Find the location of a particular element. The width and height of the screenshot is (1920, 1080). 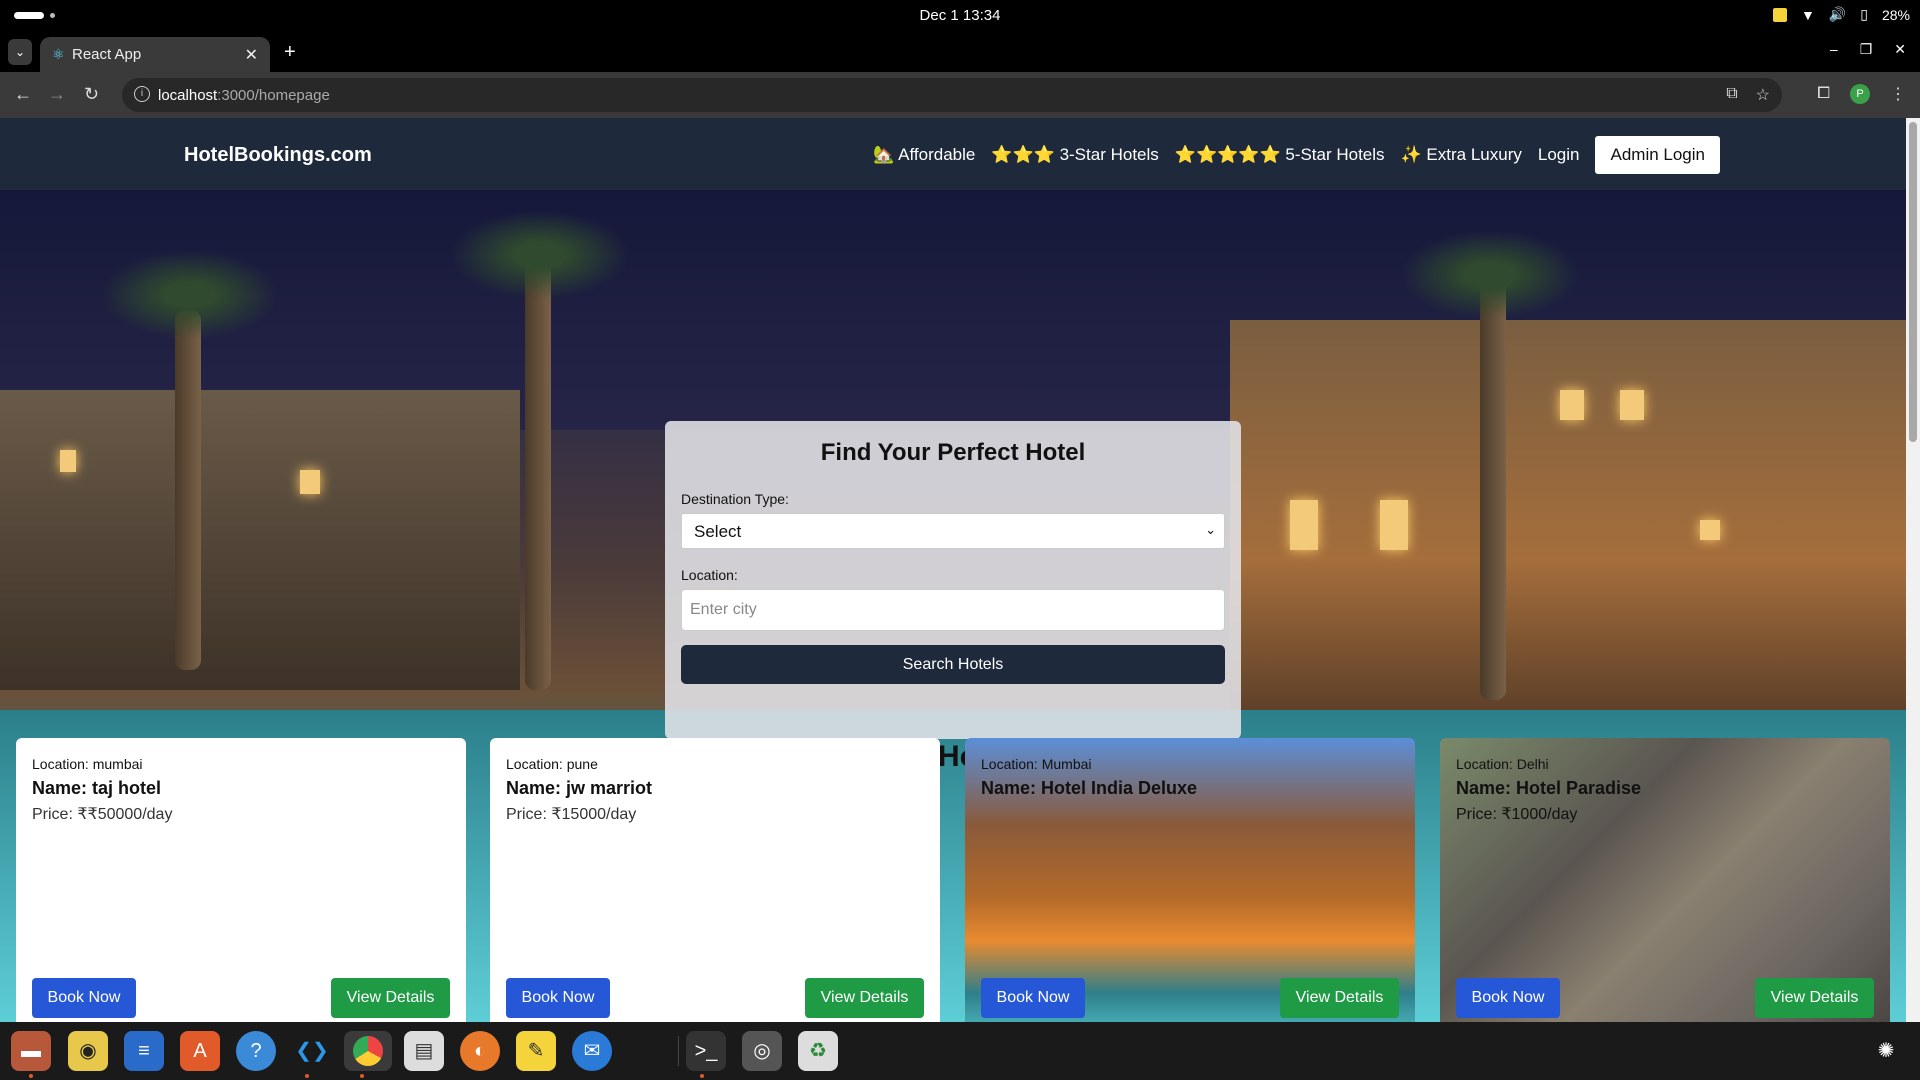

nav-extra-luxury: ✨ Extra Luxury is located at coordinates (1461, 155).